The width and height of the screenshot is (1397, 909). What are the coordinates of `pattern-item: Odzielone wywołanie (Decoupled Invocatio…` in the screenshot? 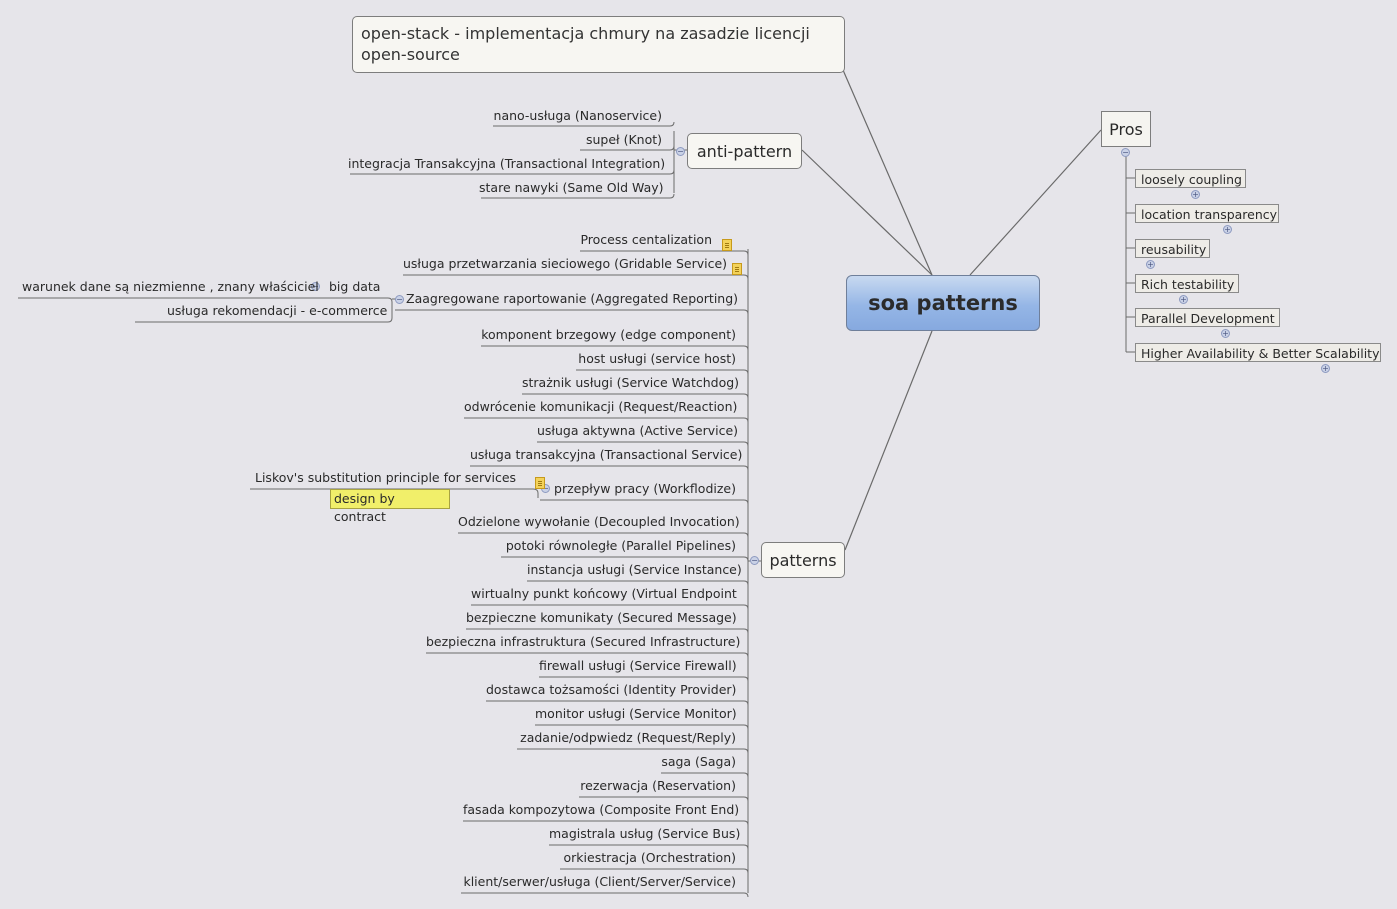 It's located at (599, 522).